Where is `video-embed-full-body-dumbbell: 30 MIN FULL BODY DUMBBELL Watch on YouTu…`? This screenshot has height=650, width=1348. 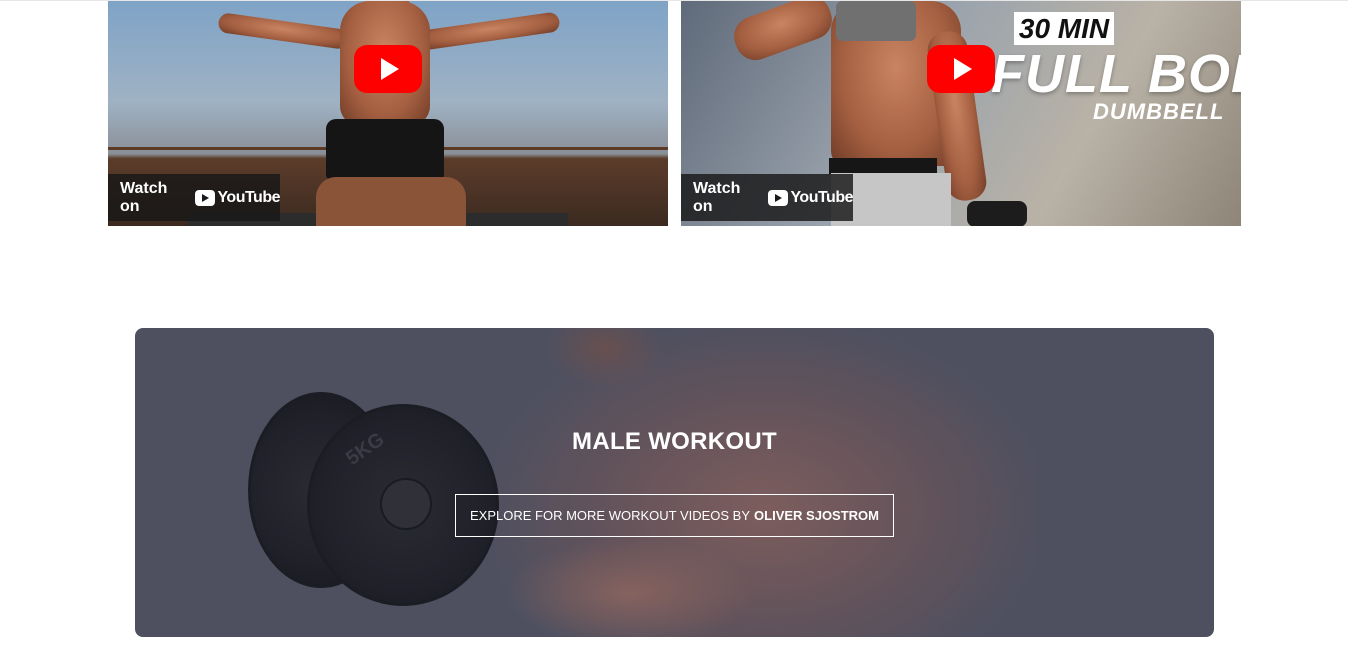
video-embed-full-body-dumbbell: 30 MIN FULL BODY DUMBBELL Watch on YouTu… is located at coordinates (961, 113).